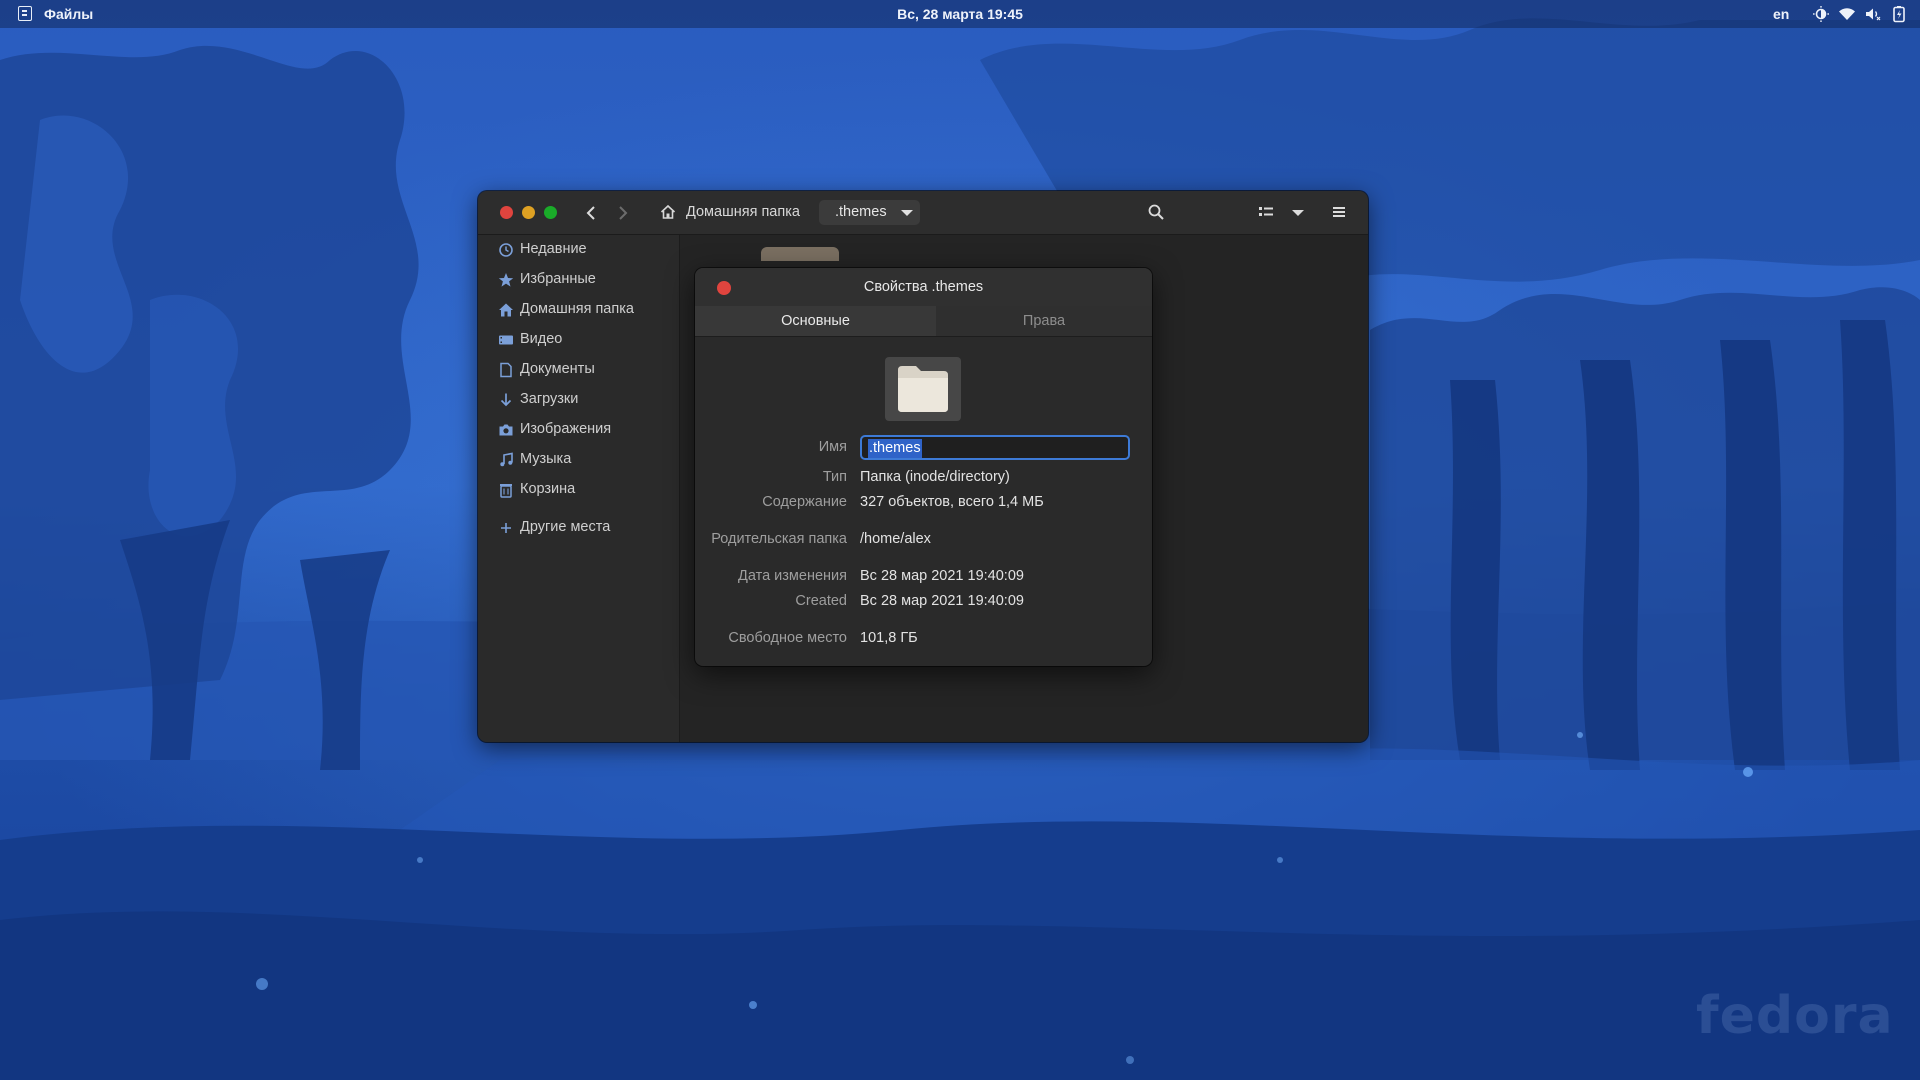  Describe the element at coordinates (68, 14) in the screenshot. I see `app-menu-label: Файлы` at that location.